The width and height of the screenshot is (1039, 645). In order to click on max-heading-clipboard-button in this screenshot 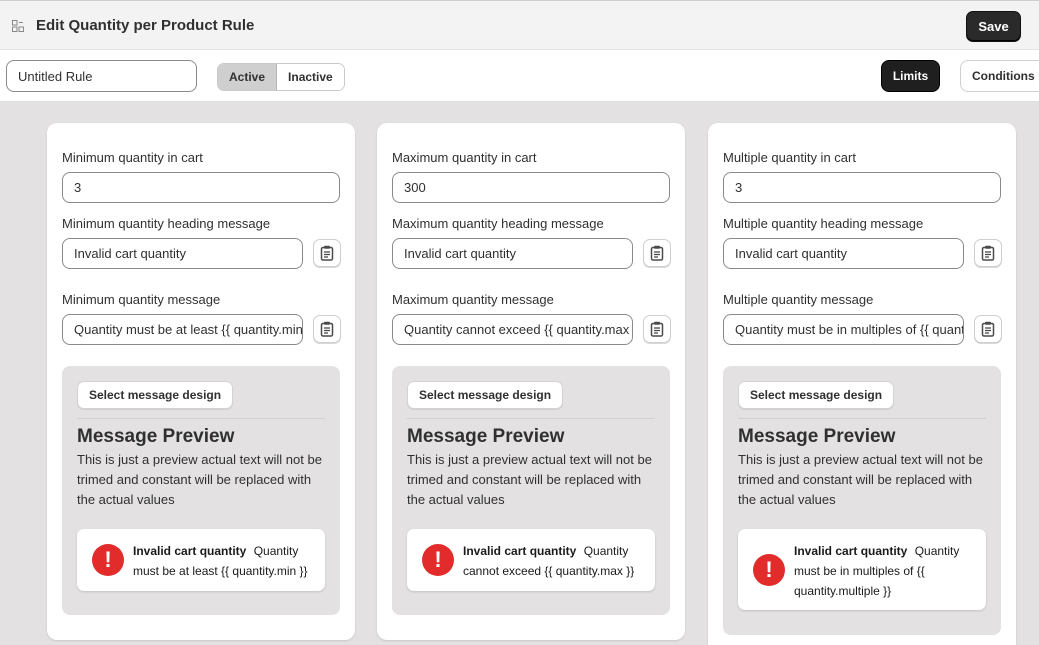, I will do `click(657, 253)`.